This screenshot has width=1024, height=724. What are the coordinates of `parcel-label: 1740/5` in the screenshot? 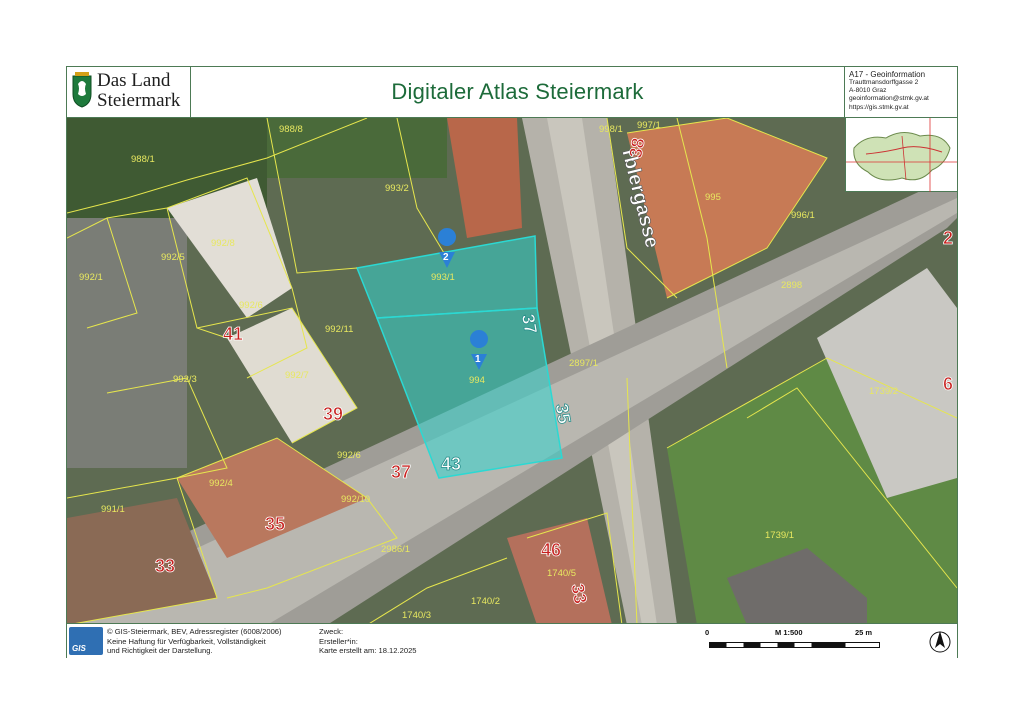 It's located at (561, 573).